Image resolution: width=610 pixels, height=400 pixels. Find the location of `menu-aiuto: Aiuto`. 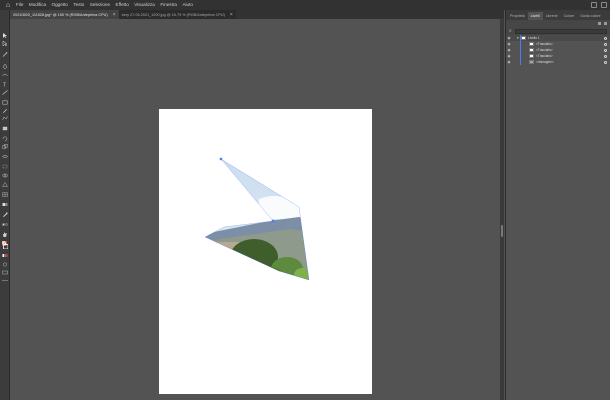

menu-aiuto: Aiuto is located at coordinates (187, 5).